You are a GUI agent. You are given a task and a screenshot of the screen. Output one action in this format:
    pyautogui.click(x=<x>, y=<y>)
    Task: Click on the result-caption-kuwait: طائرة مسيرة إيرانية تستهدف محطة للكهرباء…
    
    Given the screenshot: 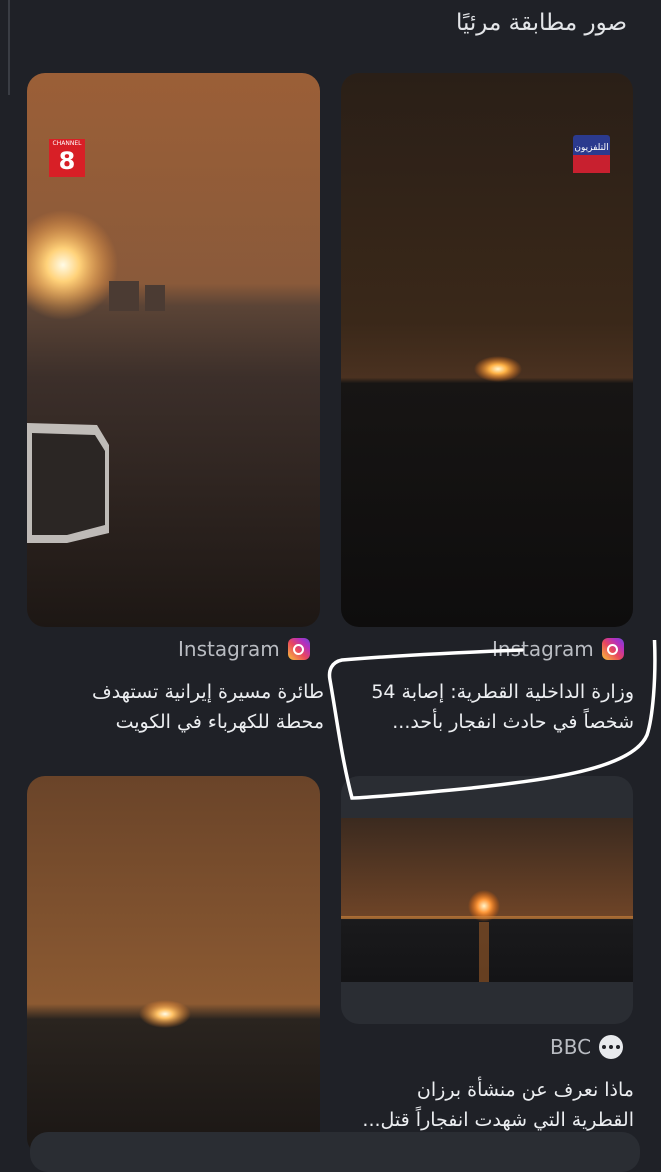 What is the action you would take?
    pyautogui.click(x=174, y=707)
    